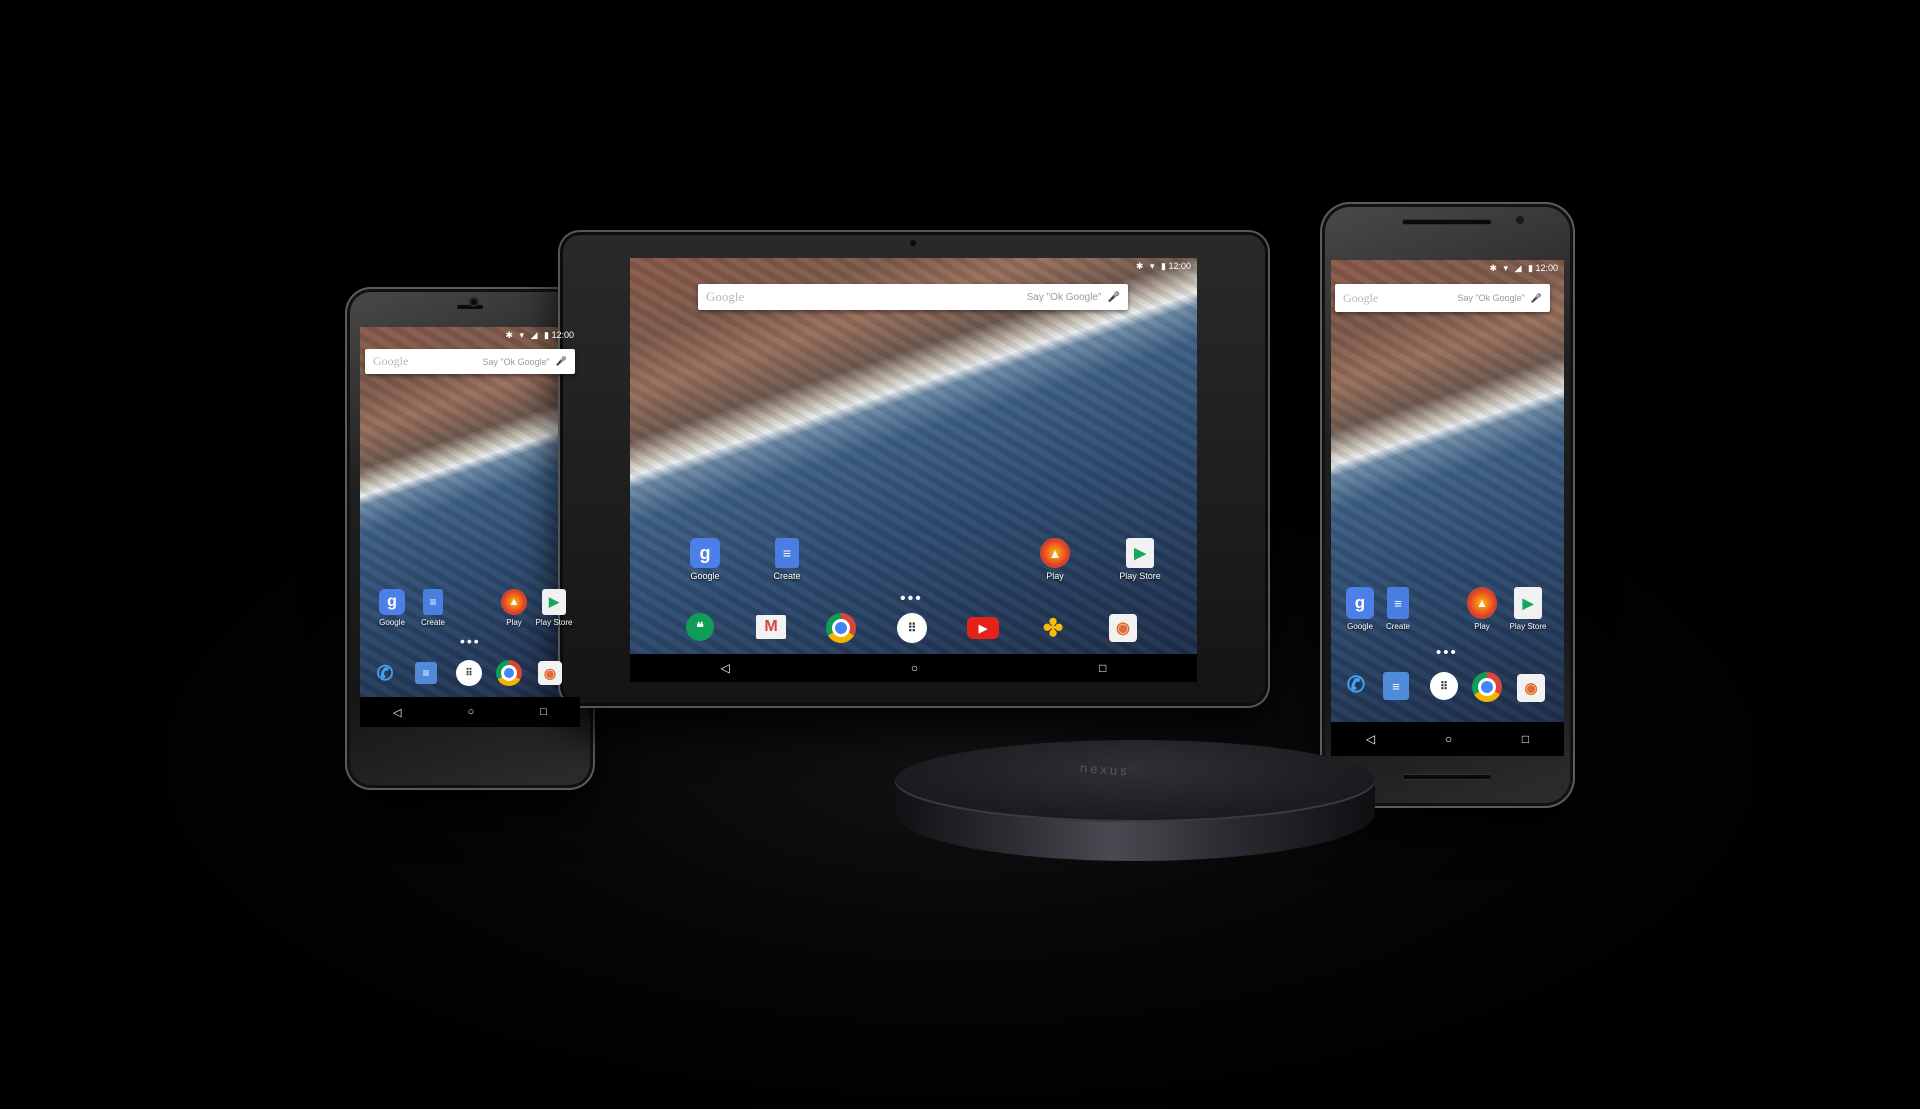 Image resolution: width=1920 pixels, height=1109 pixels. I want to click on nexus-logo: nexus, so click(1105, 769).